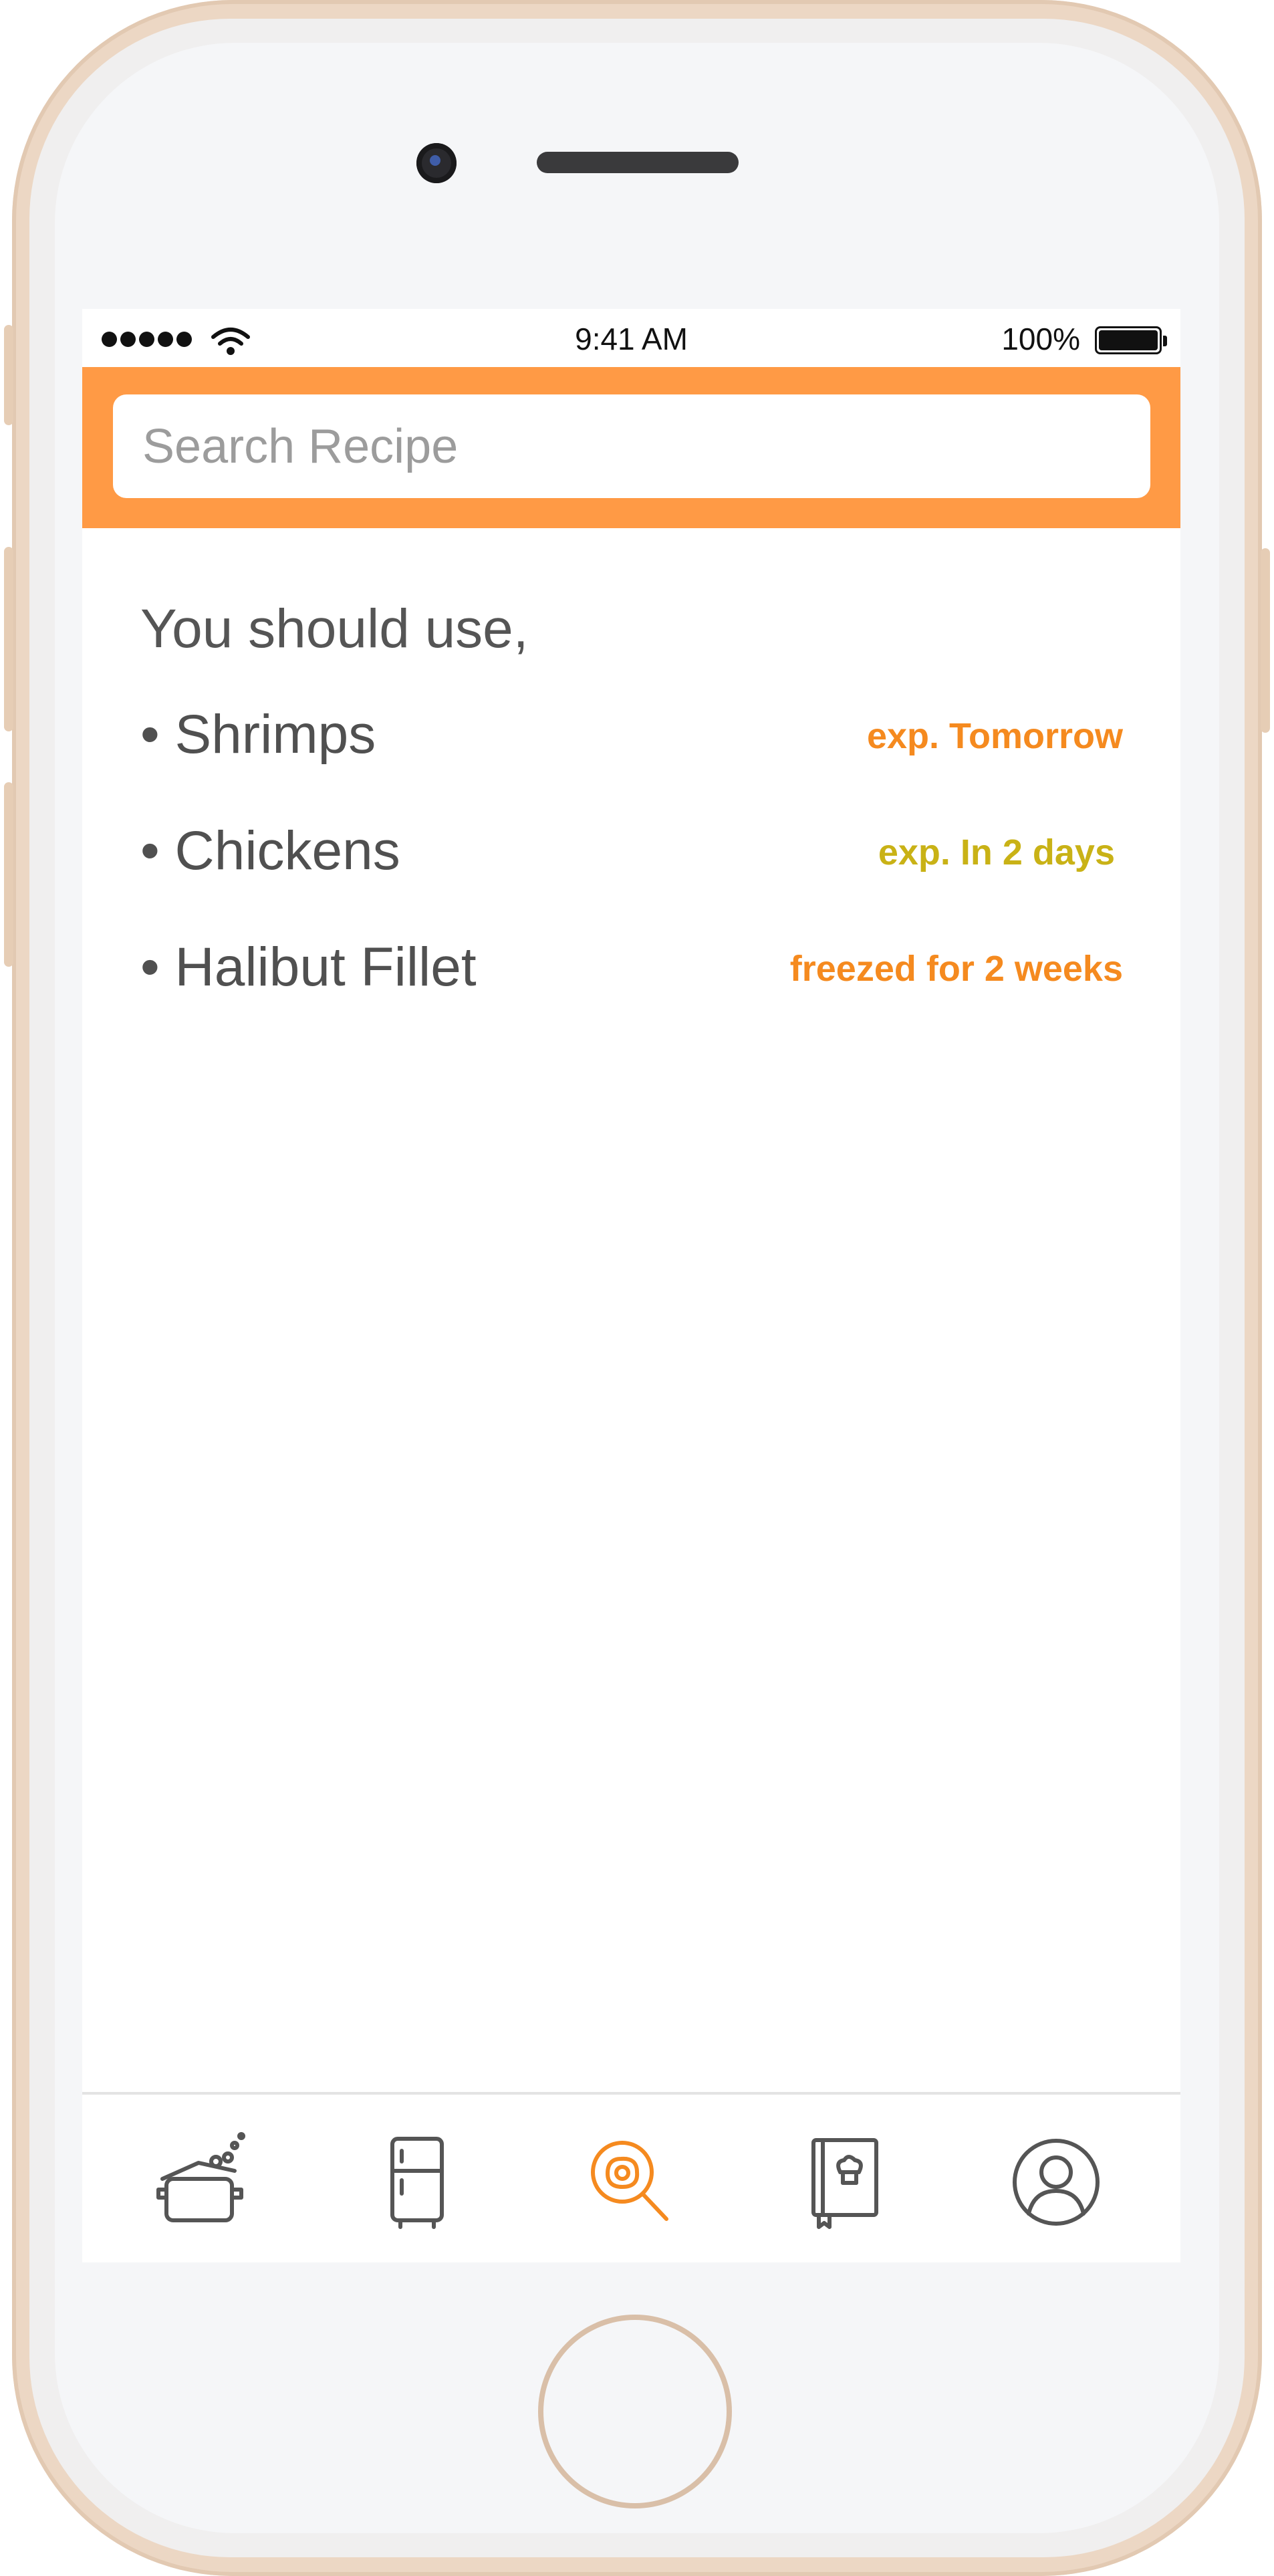  What do you see at coordinates (994, 736) in the screenshot?
I see `expiry-status: exp. Tomorrow` at bounding box center [994, 736].